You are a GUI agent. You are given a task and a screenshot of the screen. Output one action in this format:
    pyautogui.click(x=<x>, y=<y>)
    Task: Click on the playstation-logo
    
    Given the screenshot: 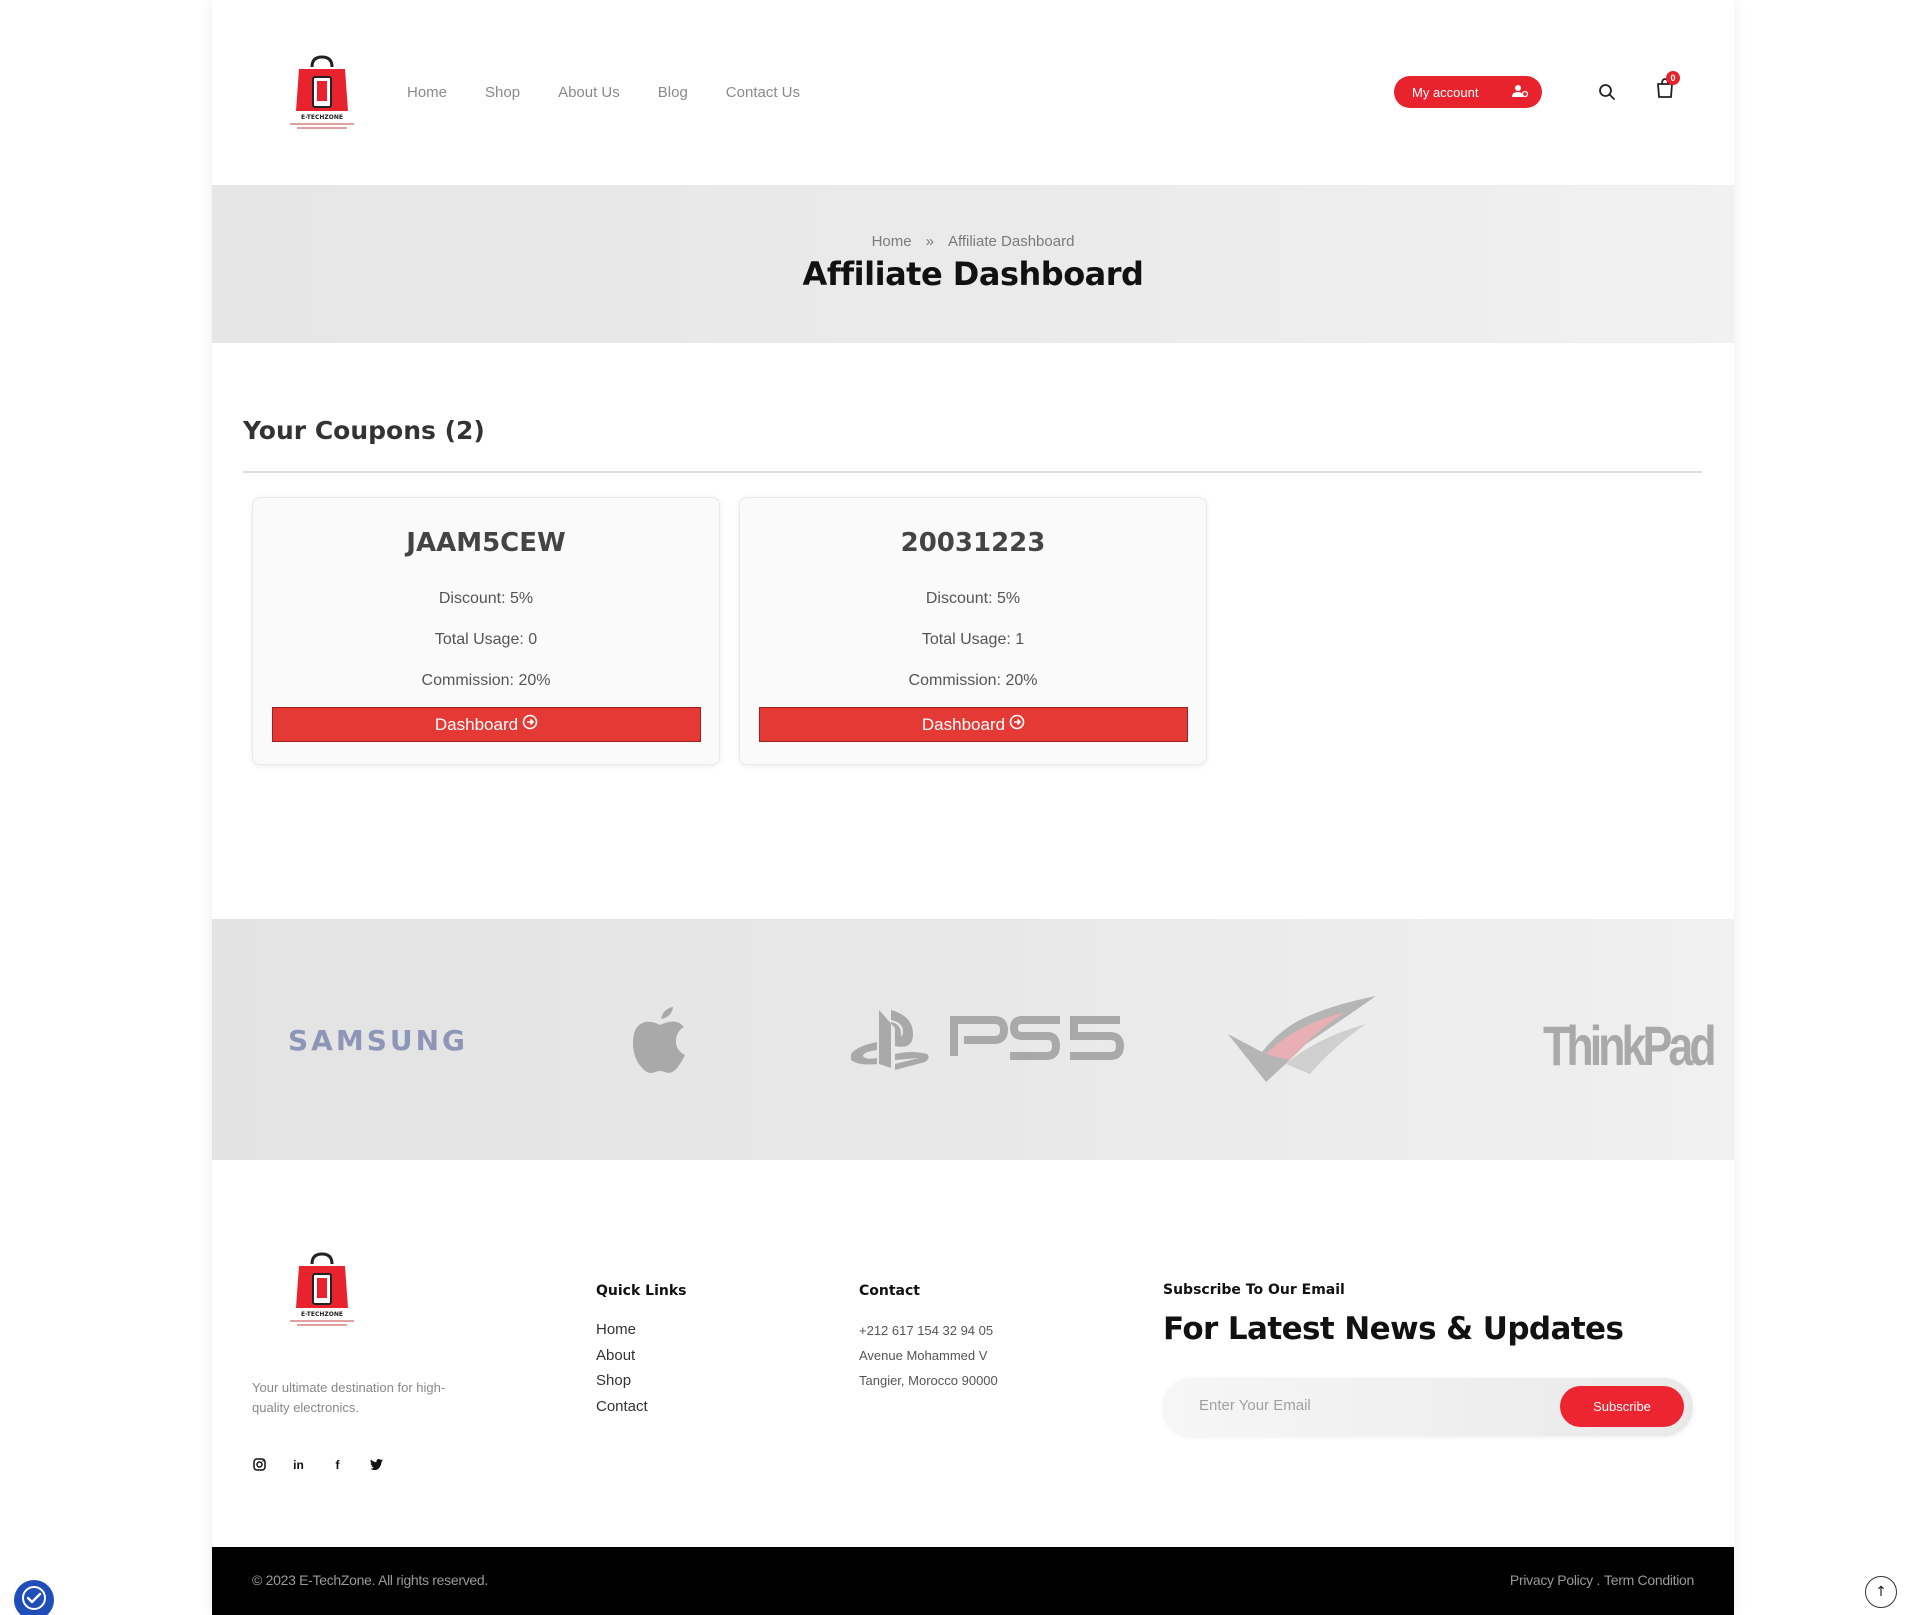 What is the action you would take?
    pyautogui.click(x=890, y=1042)
    